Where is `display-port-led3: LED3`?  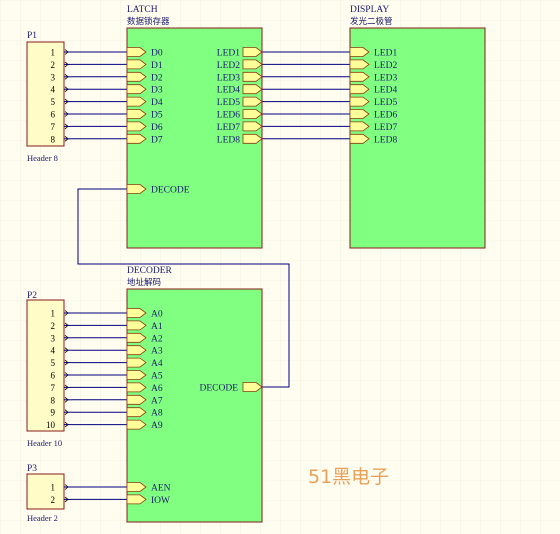
display-port-led3: LED3 is located at coordinates (373, 77).